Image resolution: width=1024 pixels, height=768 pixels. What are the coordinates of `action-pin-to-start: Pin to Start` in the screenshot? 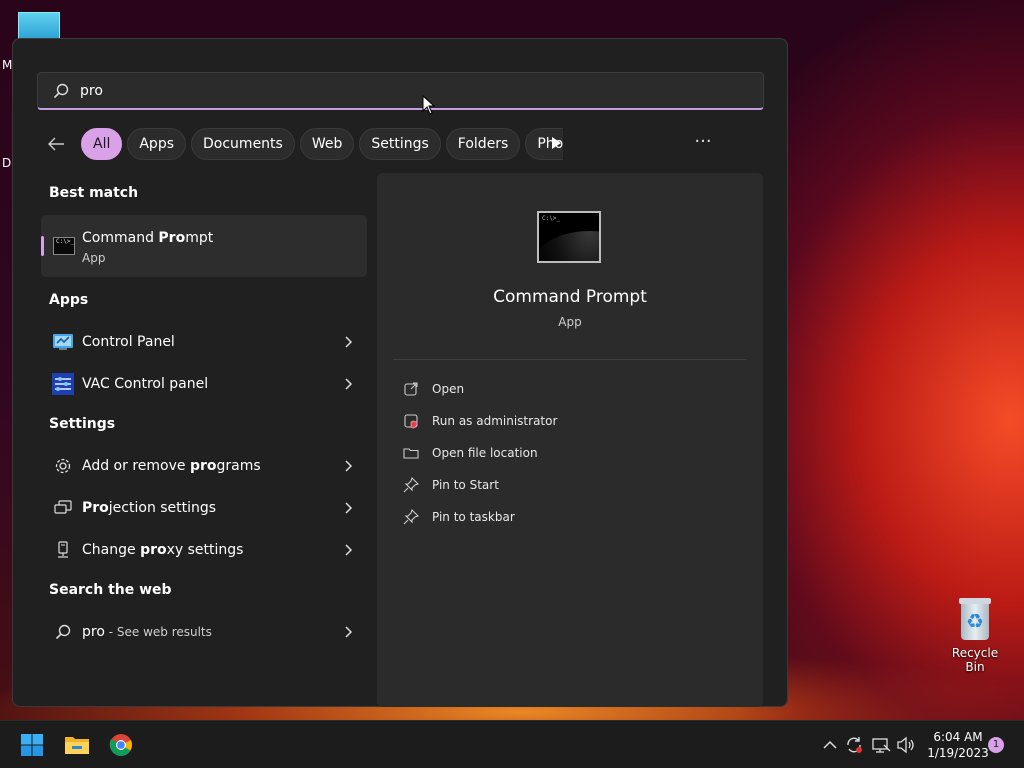 It's located at (451, 485).